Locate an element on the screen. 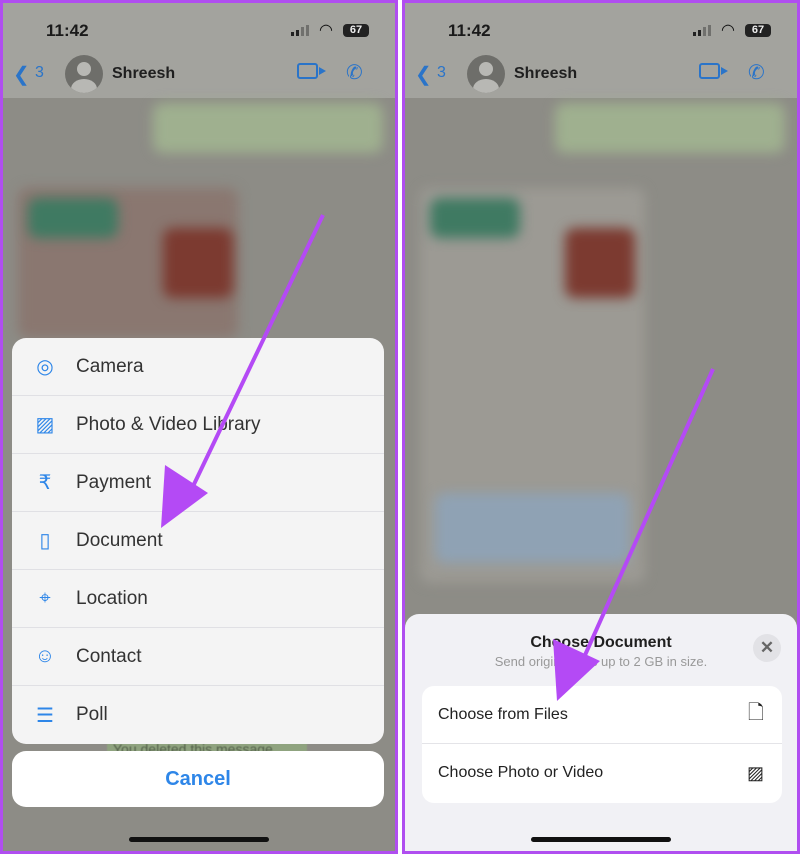  photos-icon: ▨ is located at coordinates (755, 772).